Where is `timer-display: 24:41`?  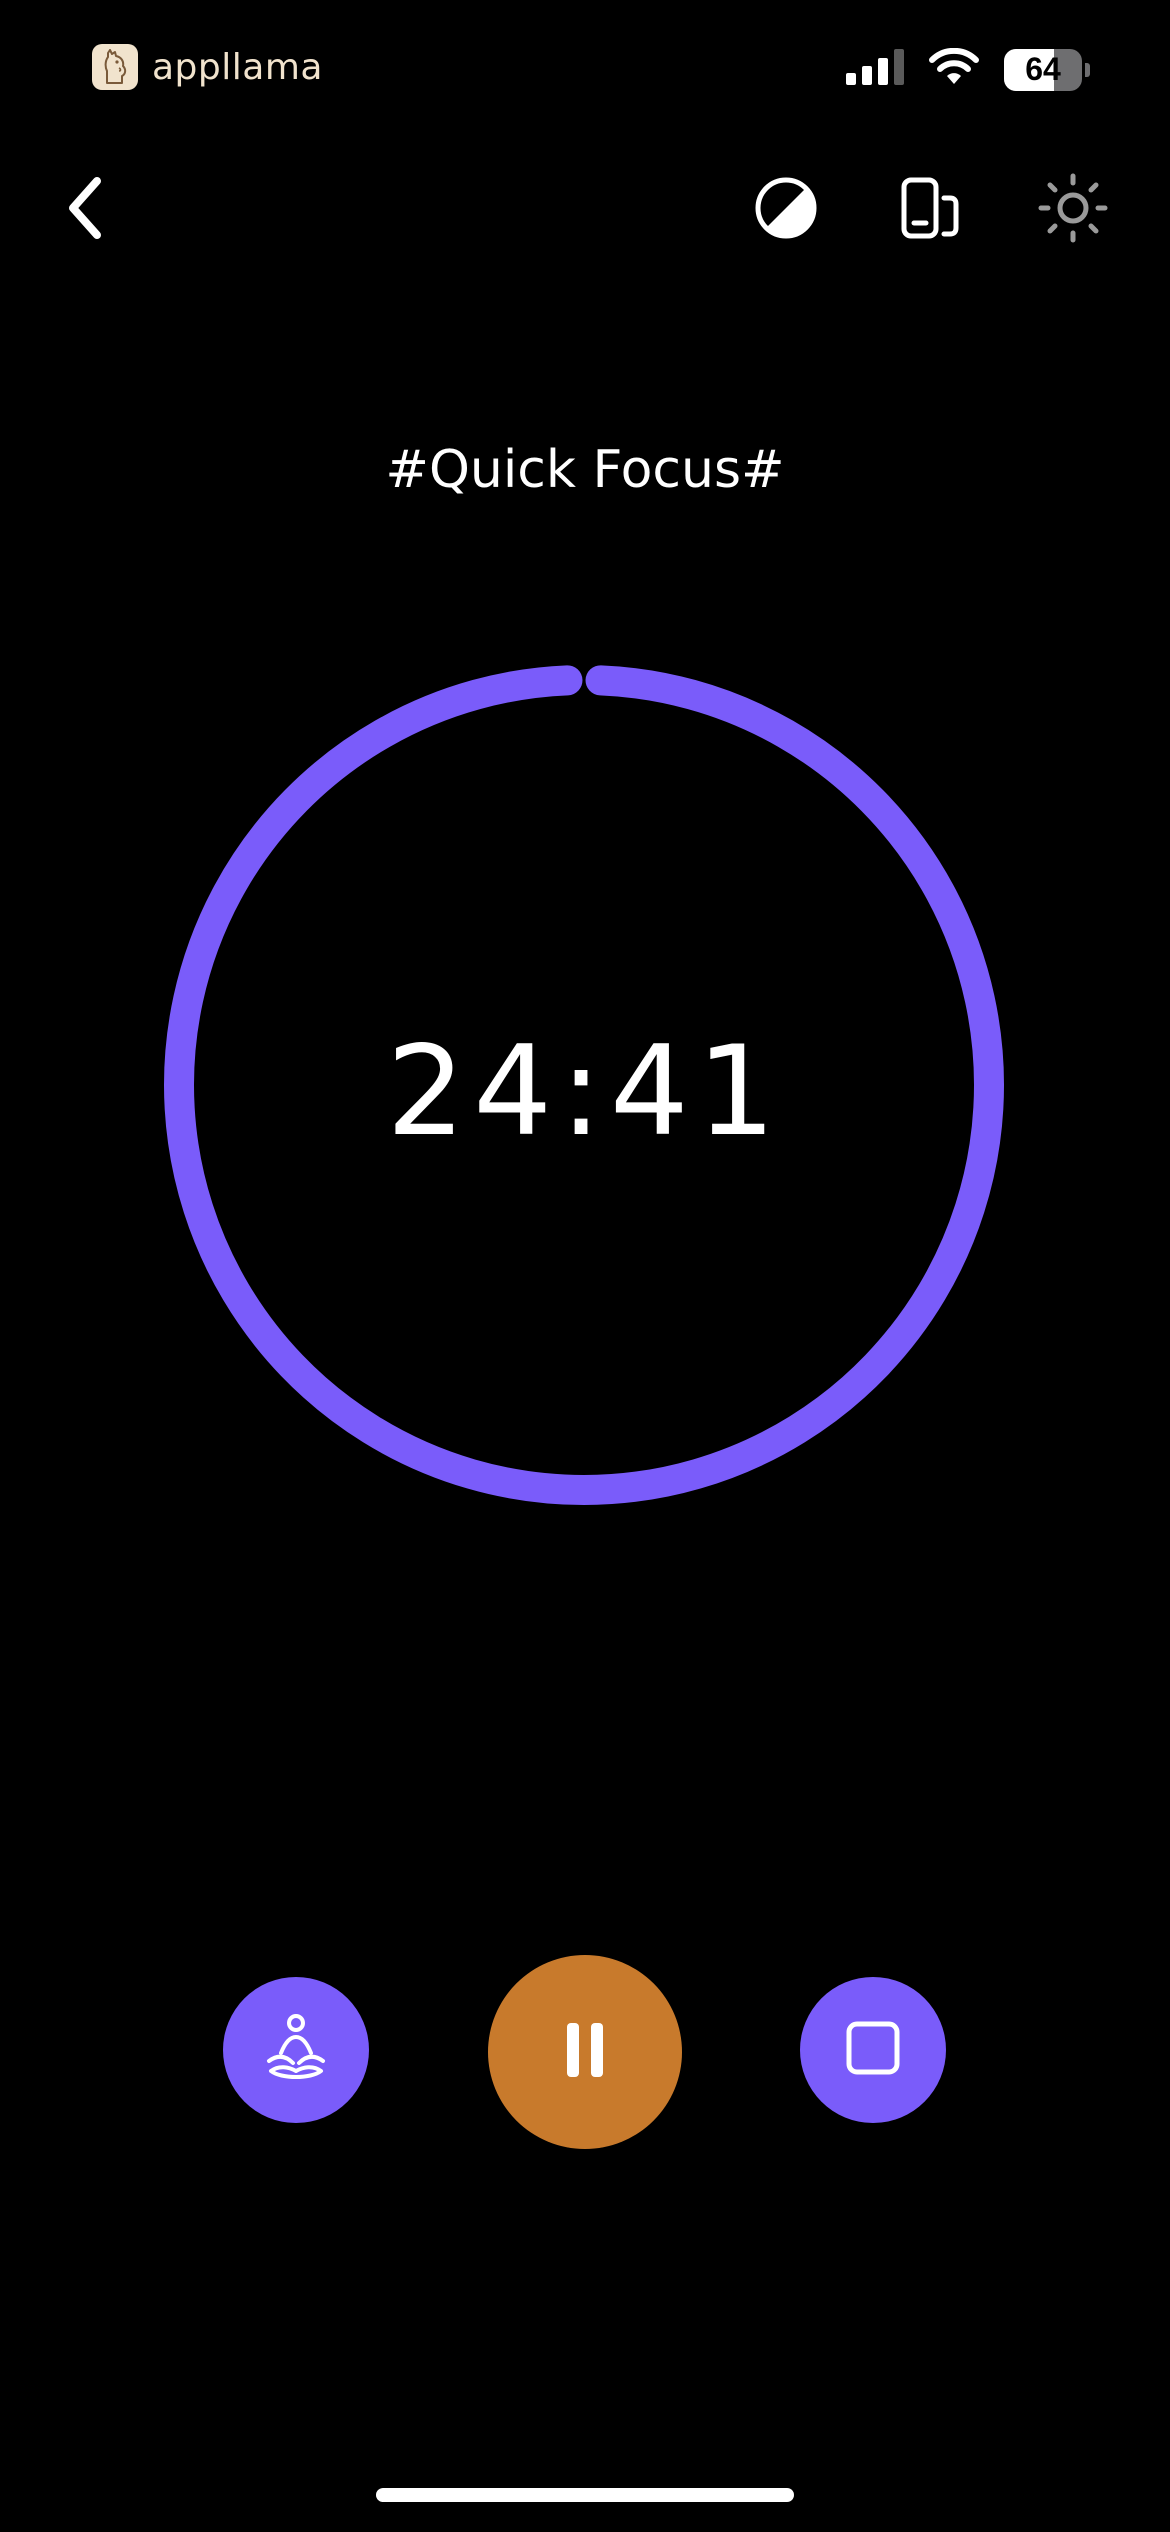 timer-display: 24:41 is located at coordinates (585, 1092).